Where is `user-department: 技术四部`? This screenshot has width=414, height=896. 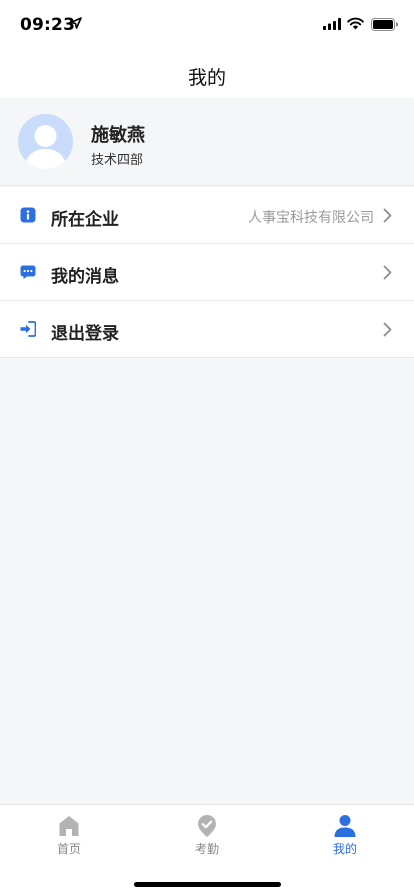
user-department: 技术四部 is located at coordinates (117, 160).